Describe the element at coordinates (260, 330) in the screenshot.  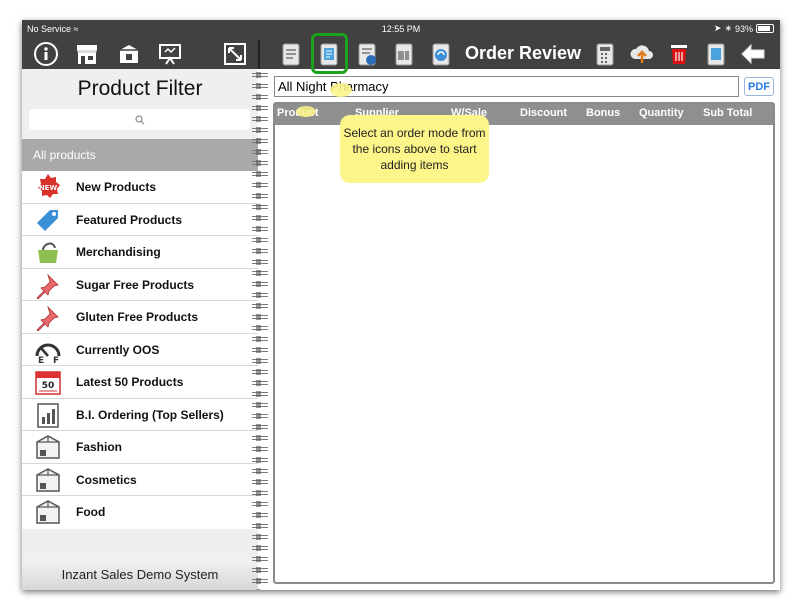
I see `spiral-binding` at that location.